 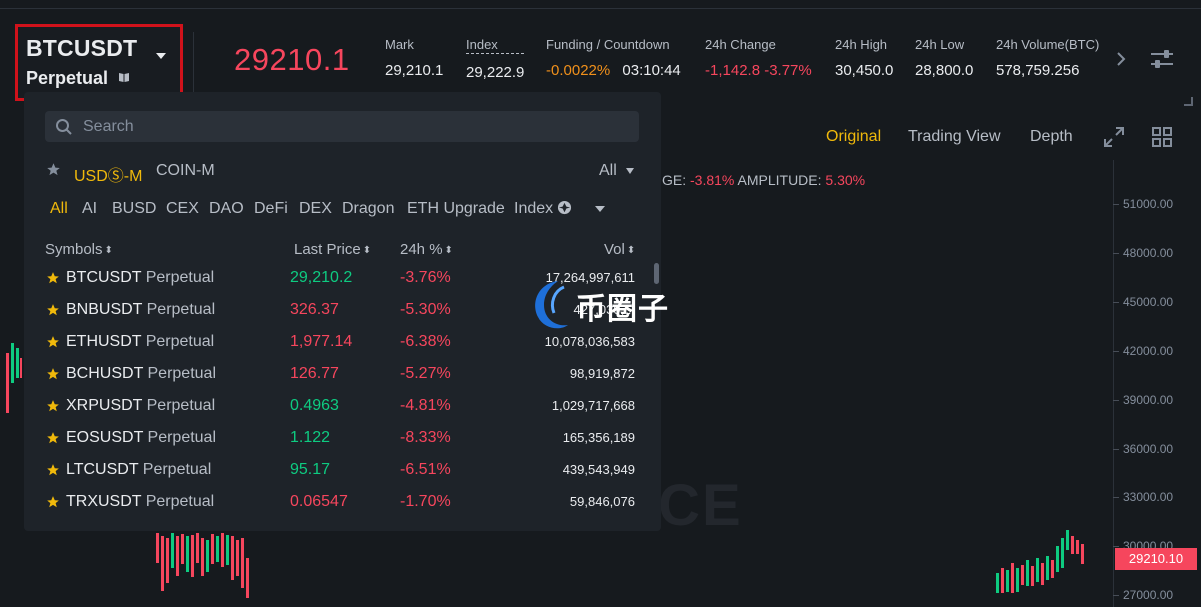 I want to click on row-symbol: BTCUSDT Perpetual, so click(x=140, y=278).